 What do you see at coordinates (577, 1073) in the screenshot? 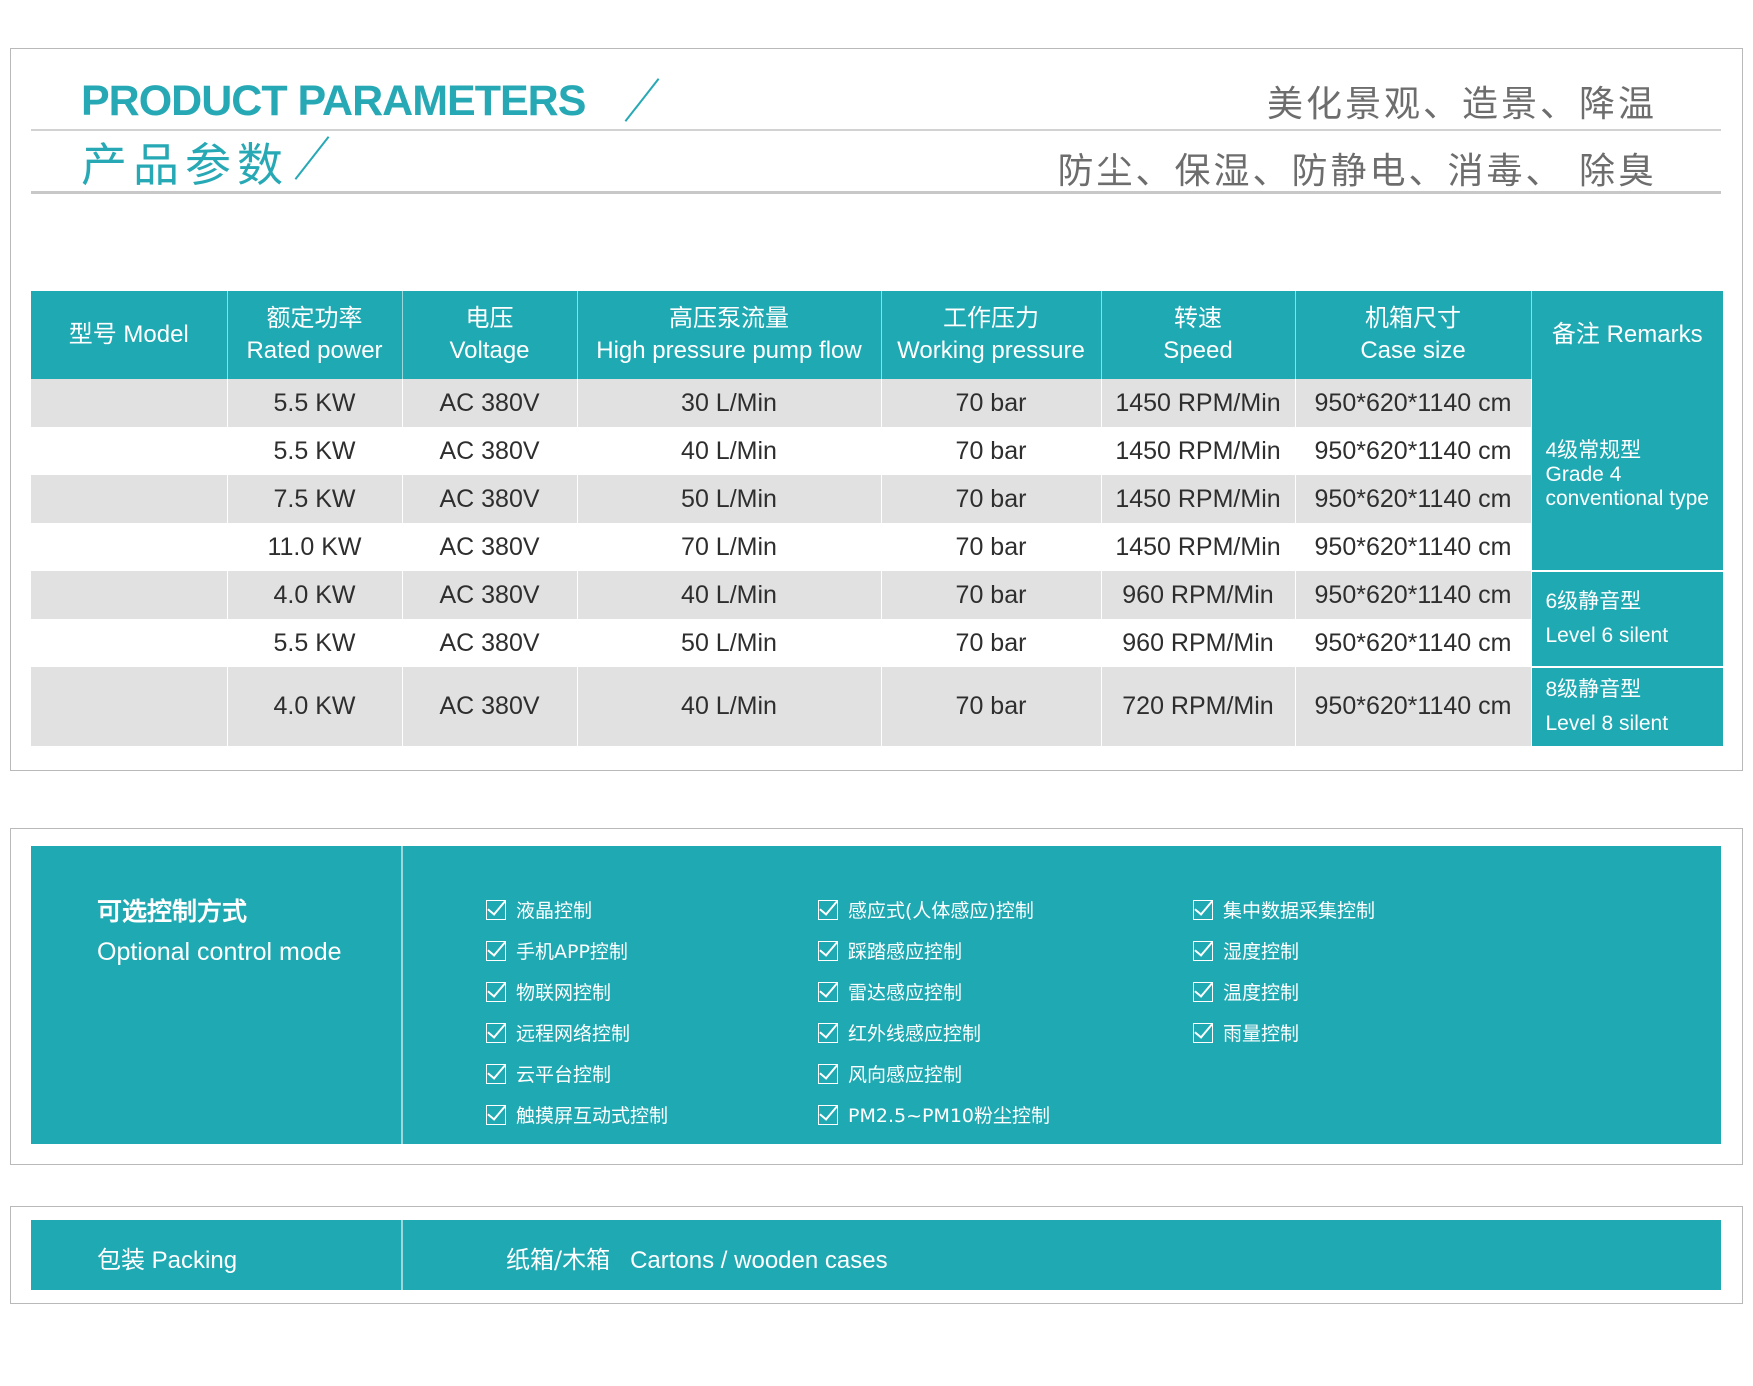
I see `option-item: 云平台控制` at bounding box center [577, 1073].